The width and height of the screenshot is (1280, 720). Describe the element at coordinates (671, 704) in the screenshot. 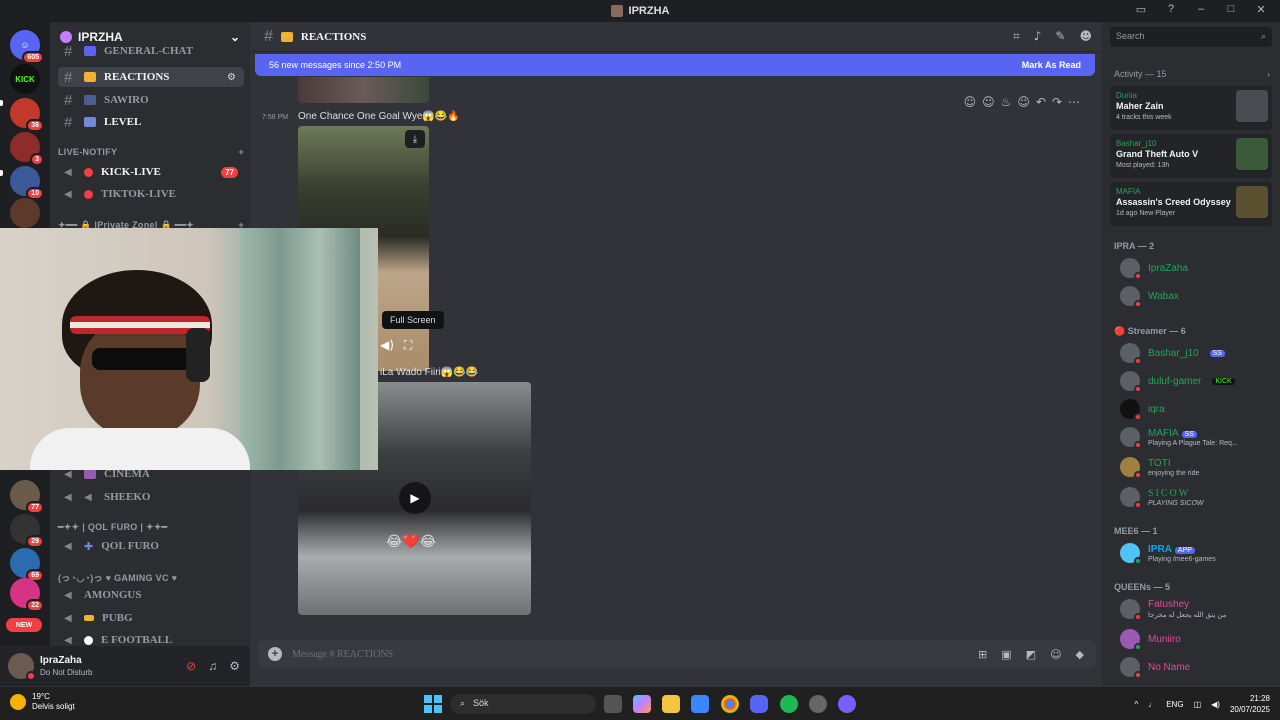

I see `file-explorer-icon` at that location.